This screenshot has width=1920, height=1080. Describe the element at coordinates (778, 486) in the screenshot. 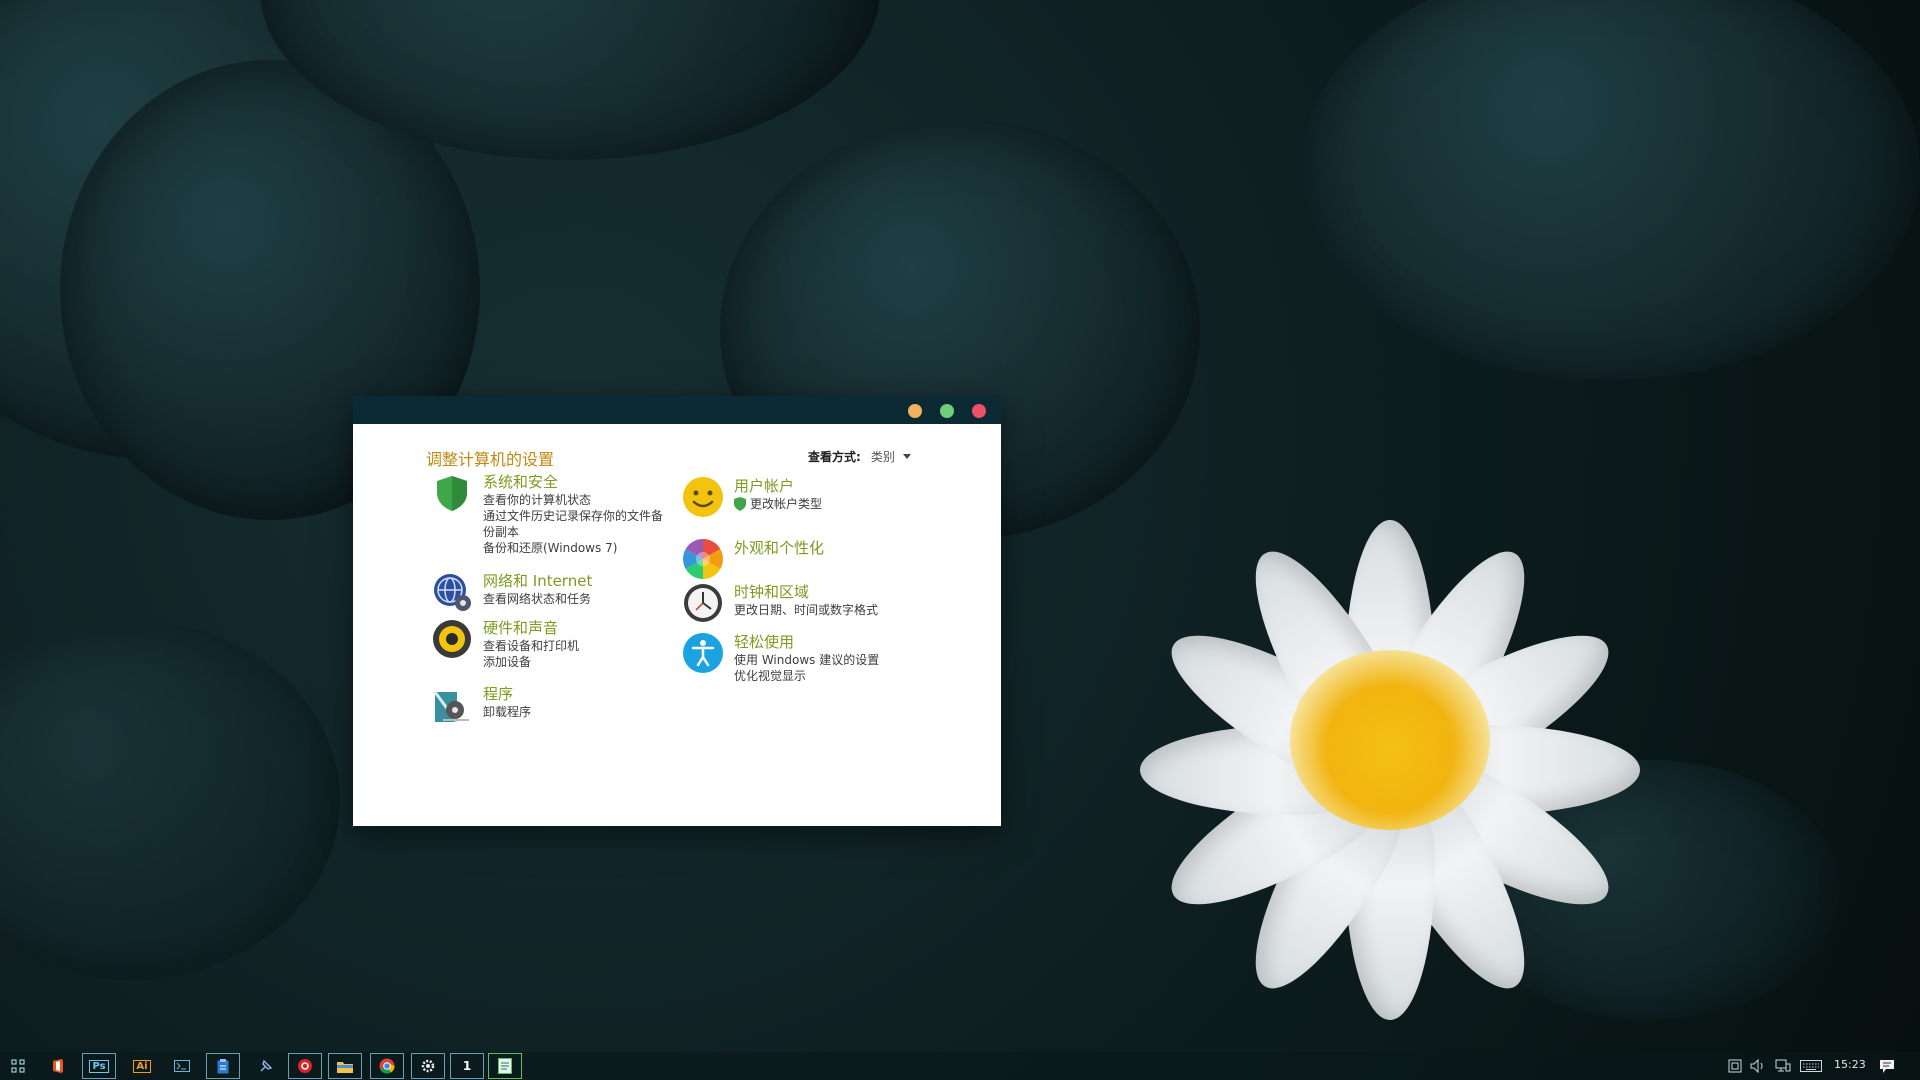

I see `category-title-user-accounts: 用户帐户` at that location.